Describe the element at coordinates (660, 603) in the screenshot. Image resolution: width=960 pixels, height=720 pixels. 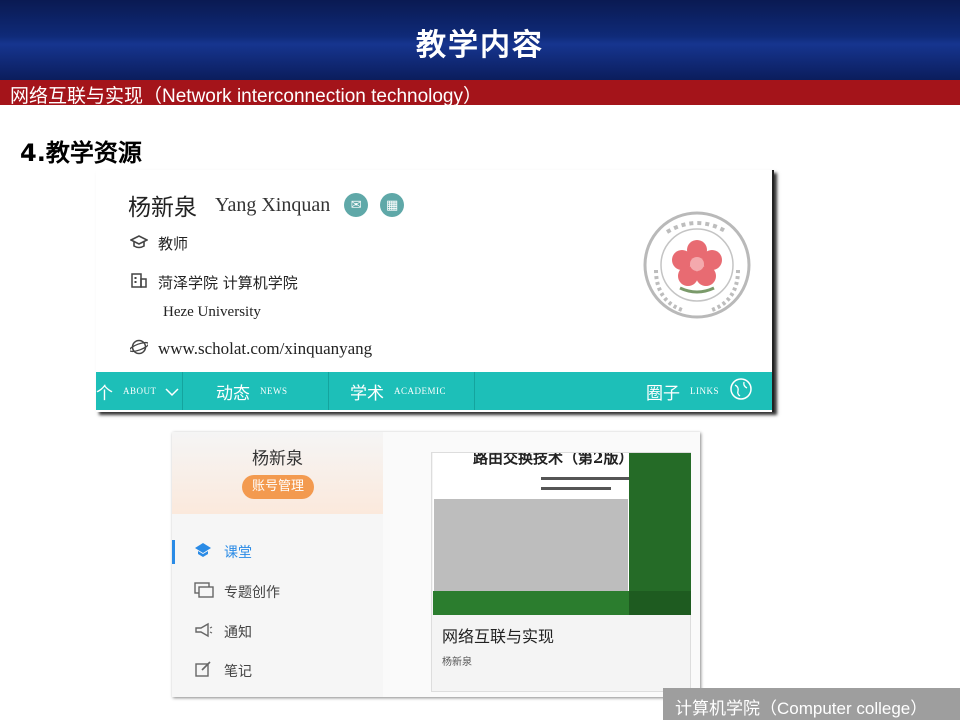
I see `cover-dark-block` at that location.